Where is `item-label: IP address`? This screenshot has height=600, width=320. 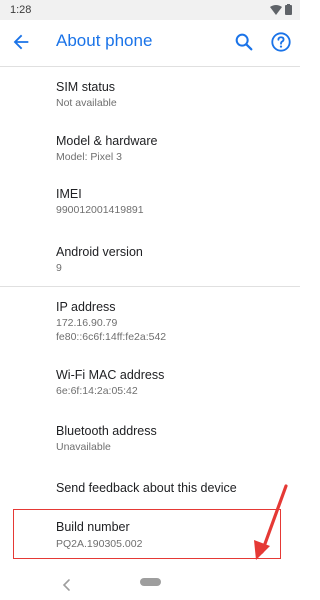 item-label: IP address is located at coordinates (86, 307).